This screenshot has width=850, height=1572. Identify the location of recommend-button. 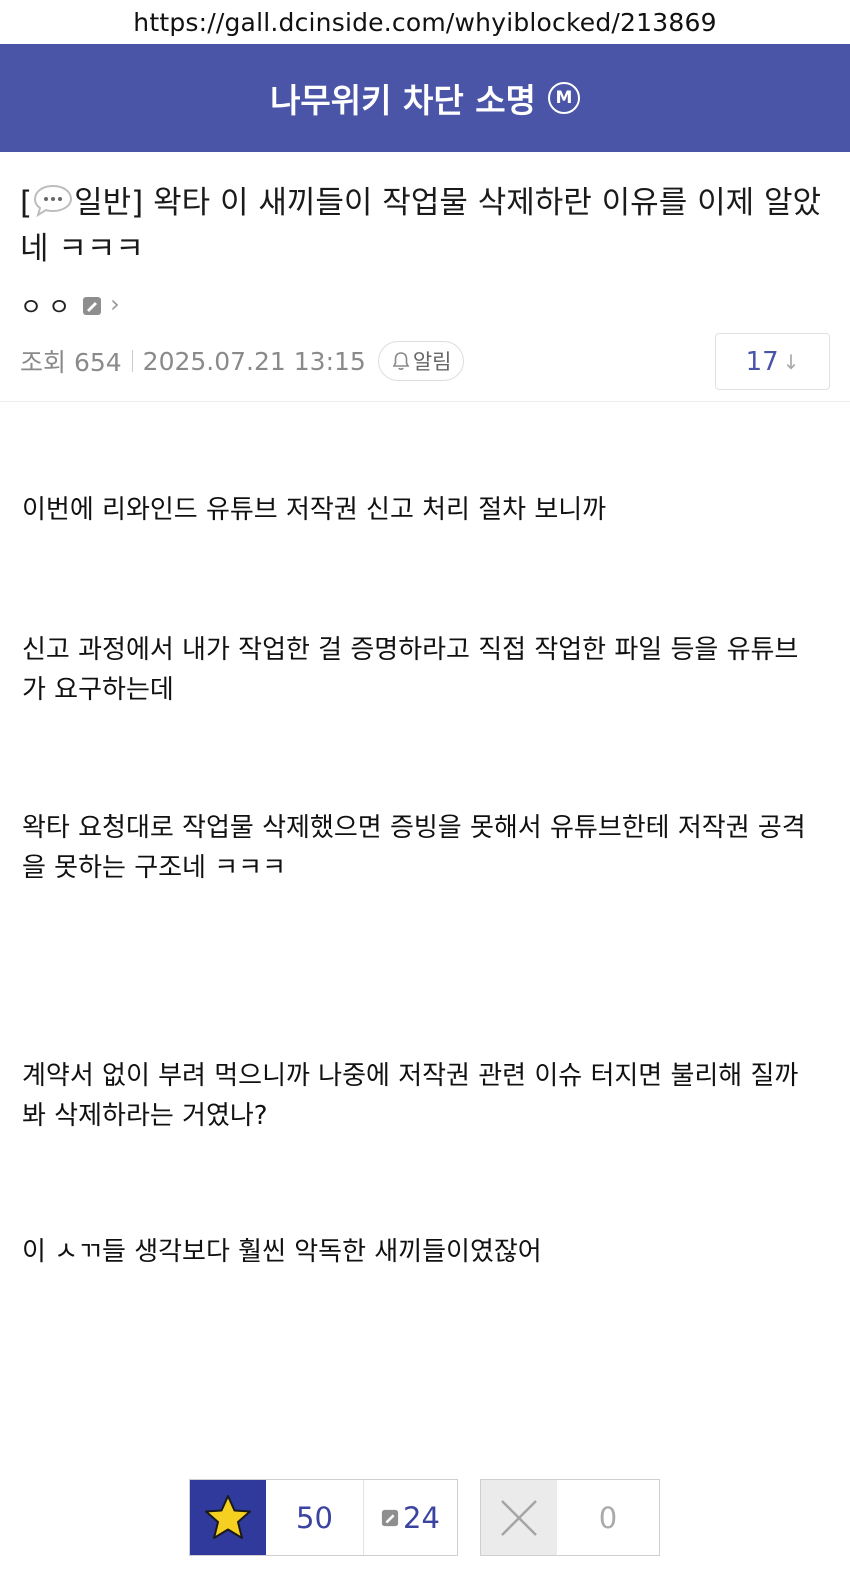
(228, 1517).